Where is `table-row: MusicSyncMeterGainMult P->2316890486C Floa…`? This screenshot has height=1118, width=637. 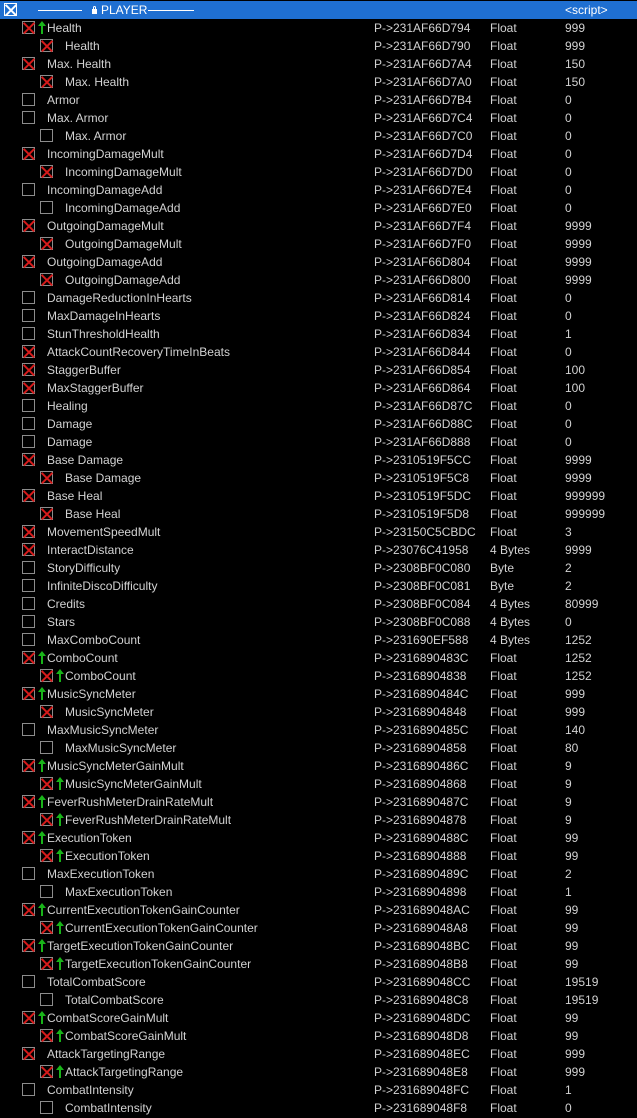 table-row: MusicSyncMeterGainMult P->2316890486C Floa… is located at coordinates (318, 766).